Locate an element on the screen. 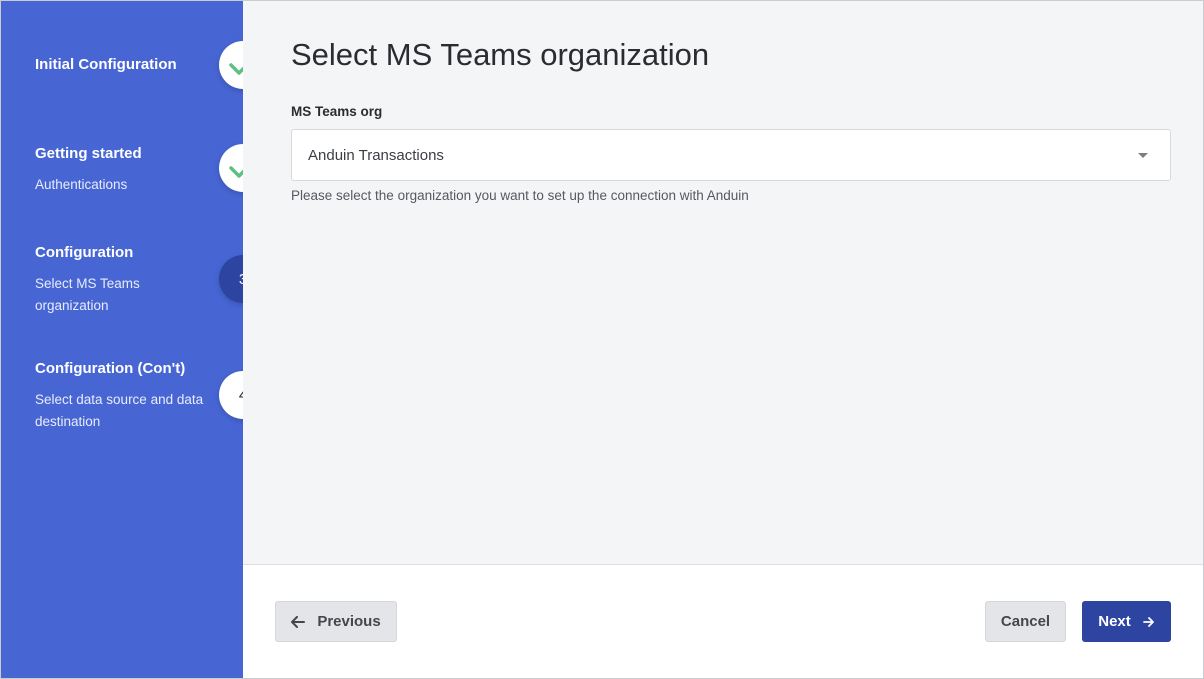 Image resolution: width=1204 pixels, height=679 pixels. step-subtitle: Select MS Teams organization is located at coordinates (87, 294).